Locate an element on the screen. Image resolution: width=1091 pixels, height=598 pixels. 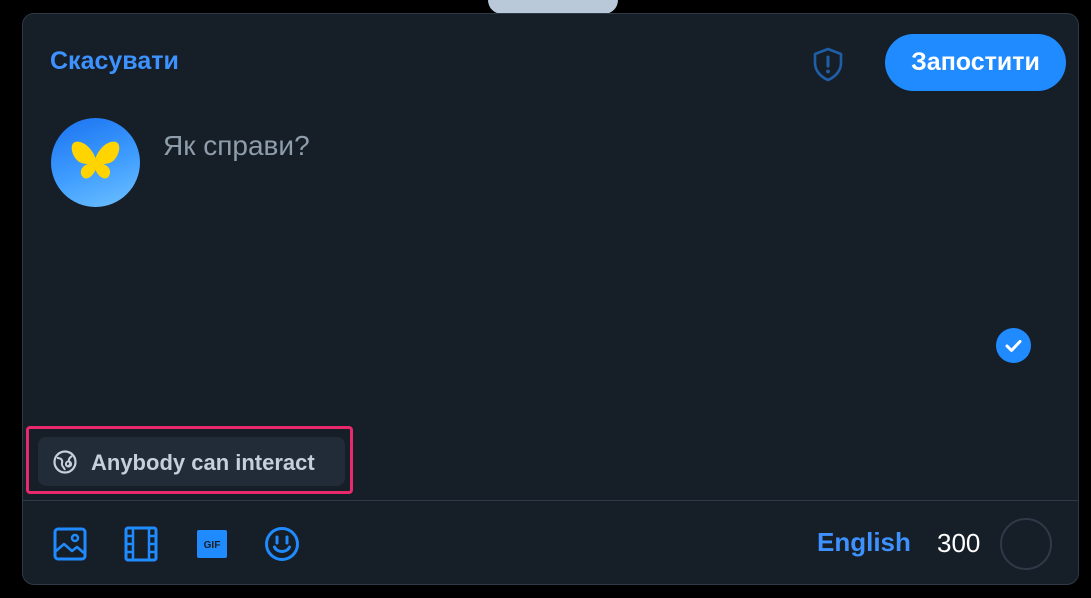
post-button: Запостити is located at coordinates (975, 62).